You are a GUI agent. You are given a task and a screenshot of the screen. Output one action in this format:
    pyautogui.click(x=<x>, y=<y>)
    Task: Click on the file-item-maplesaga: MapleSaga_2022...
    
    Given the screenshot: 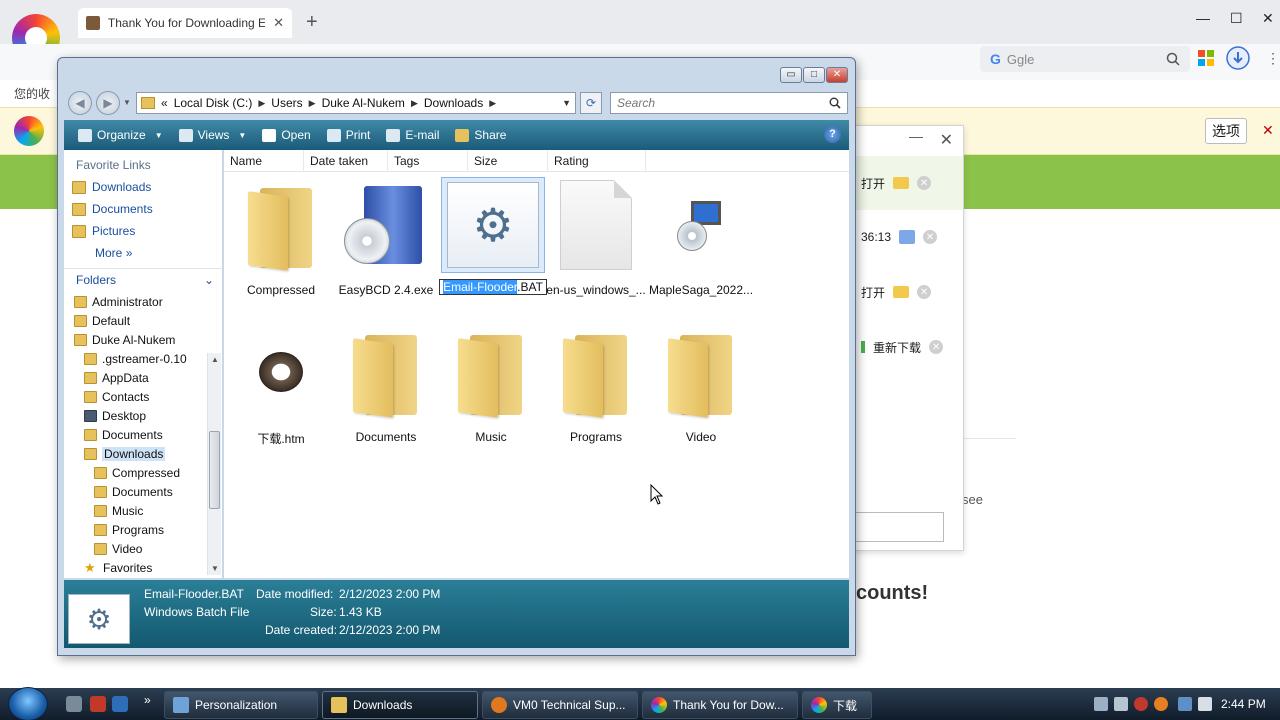 What is the action you would take?
    pyautogui.click(x=701, y=242)
    